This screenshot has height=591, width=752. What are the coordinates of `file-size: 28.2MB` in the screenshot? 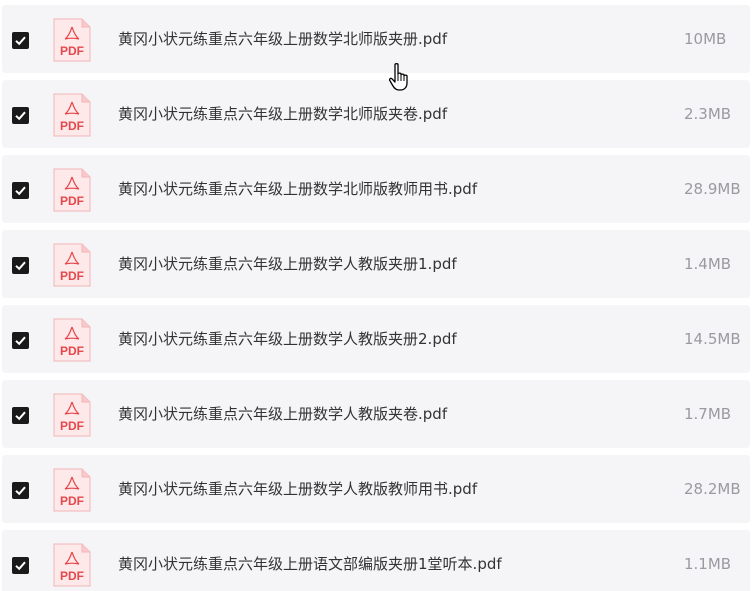 It's located at (712, 489).